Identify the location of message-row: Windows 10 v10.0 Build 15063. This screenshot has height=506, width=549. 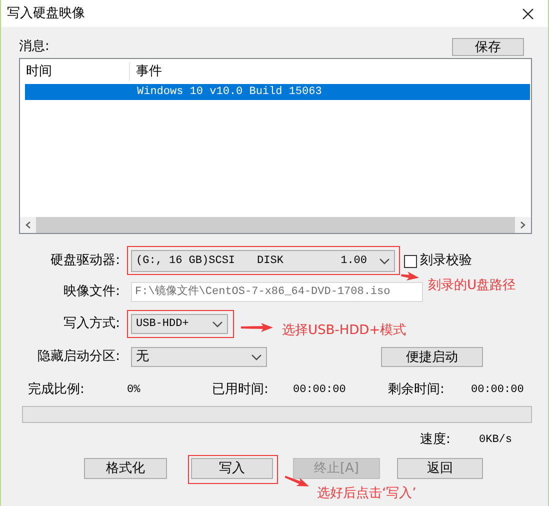
(277, 92).